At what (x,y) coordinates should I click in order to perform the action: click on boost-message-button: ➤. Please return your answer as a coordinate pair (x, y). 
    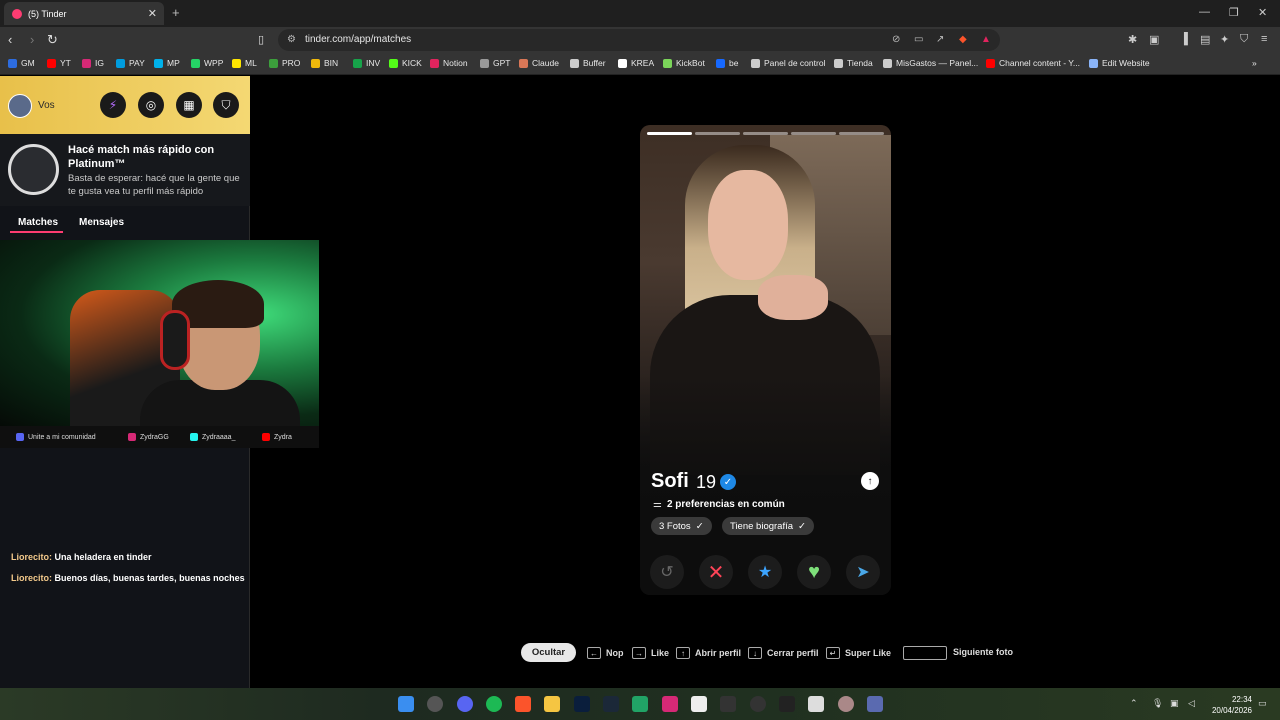
    Looking at the image, I should click on (863, 572).